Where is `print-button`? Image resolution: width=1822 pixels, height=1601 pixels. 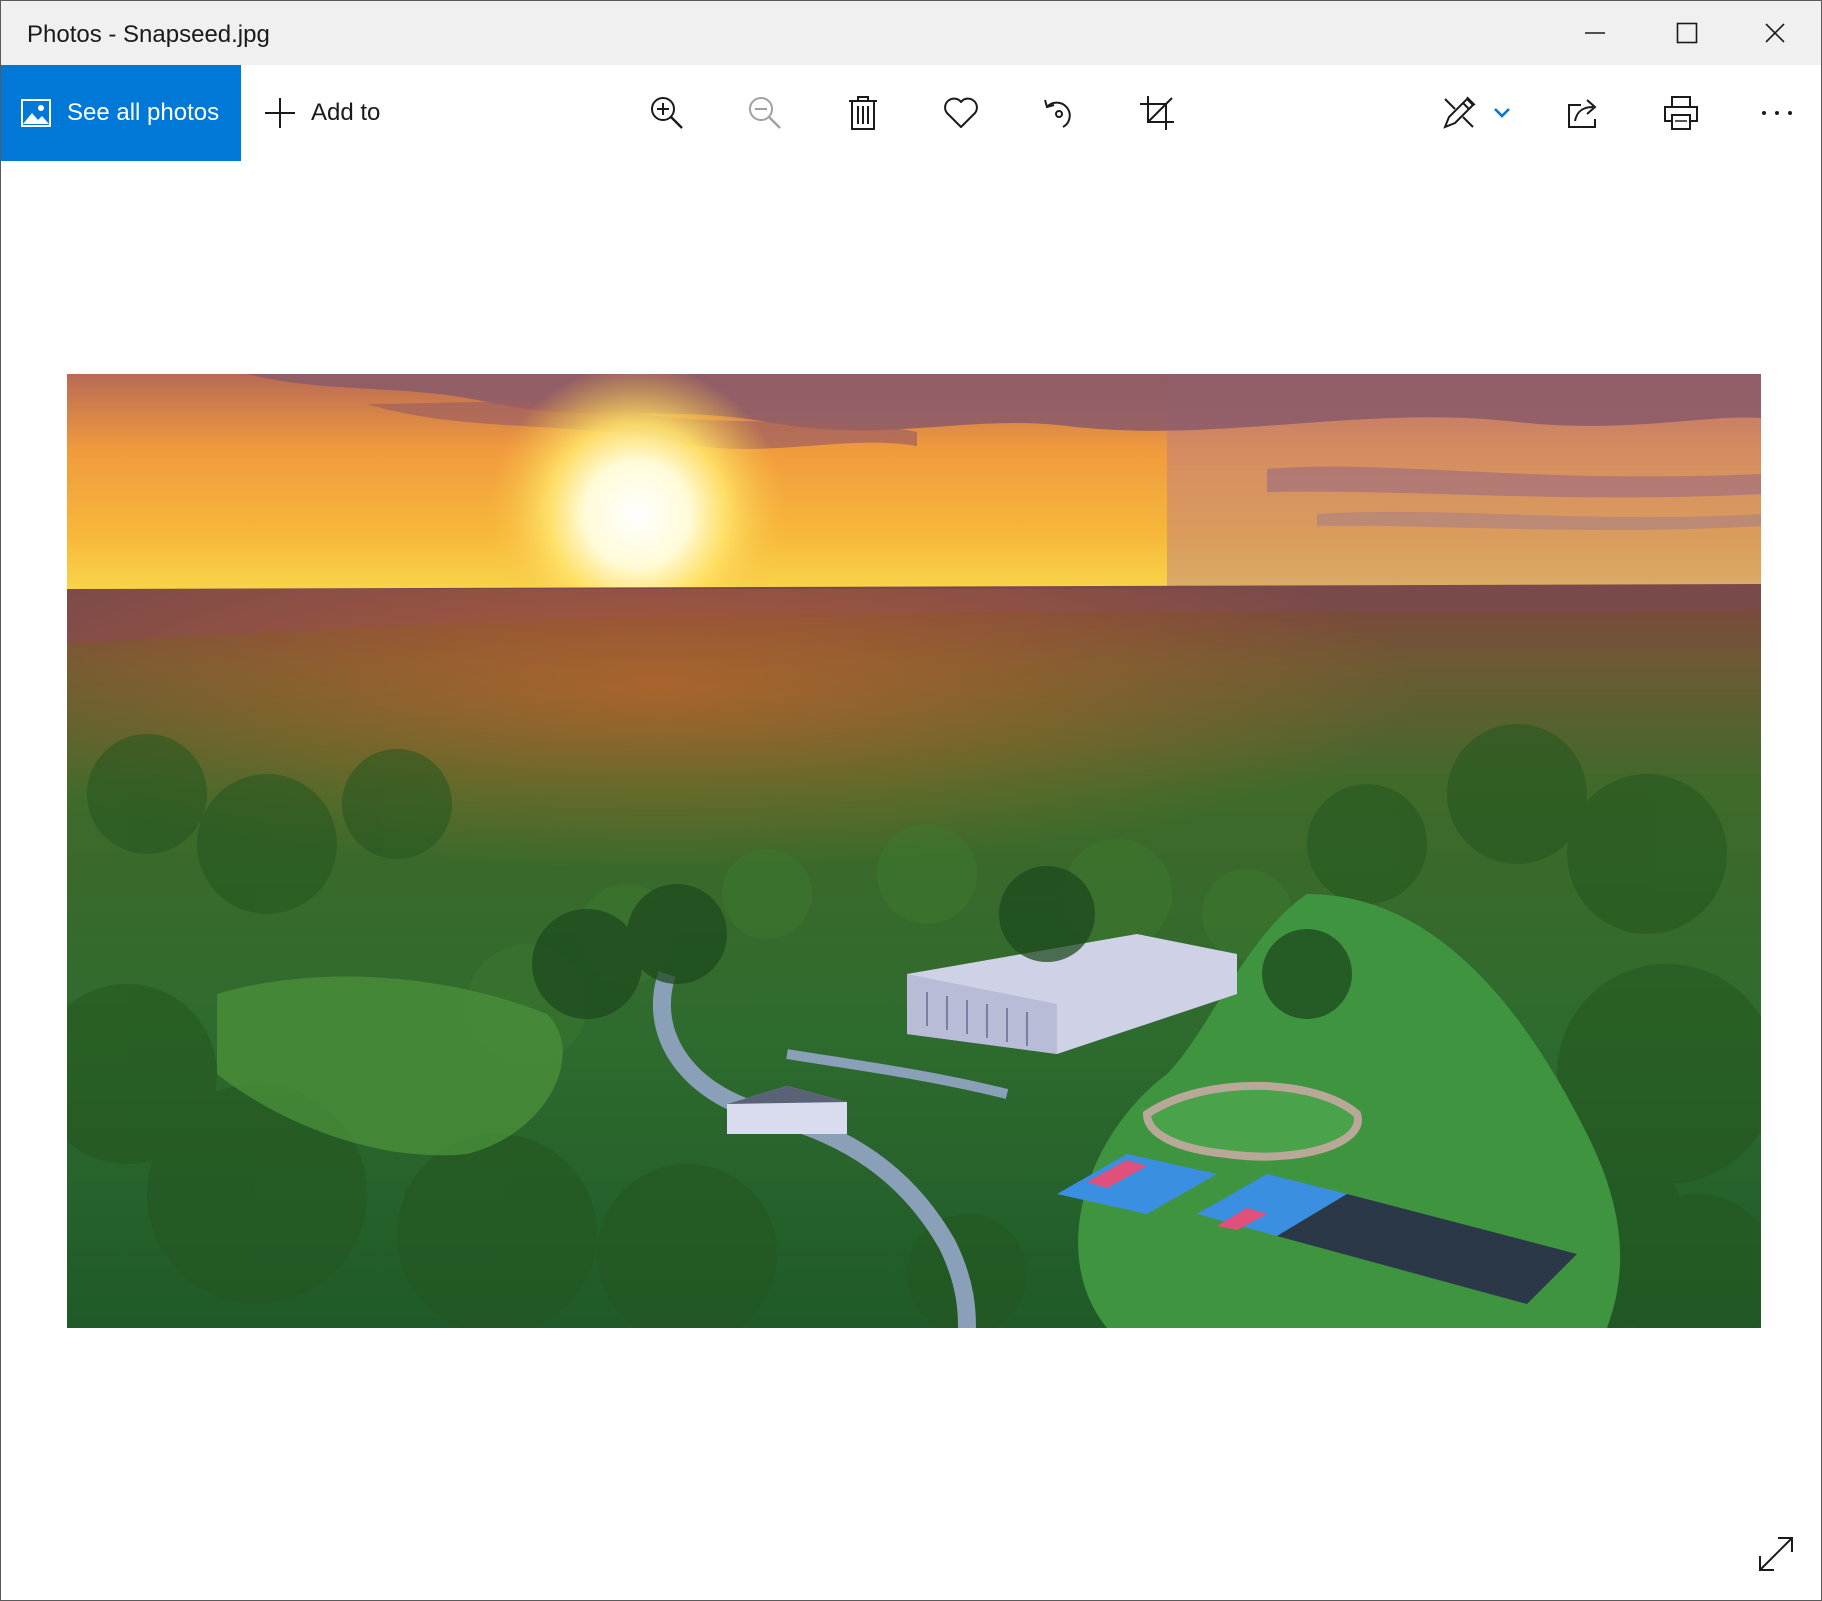 print-button is located at coordinates (1681, 113).